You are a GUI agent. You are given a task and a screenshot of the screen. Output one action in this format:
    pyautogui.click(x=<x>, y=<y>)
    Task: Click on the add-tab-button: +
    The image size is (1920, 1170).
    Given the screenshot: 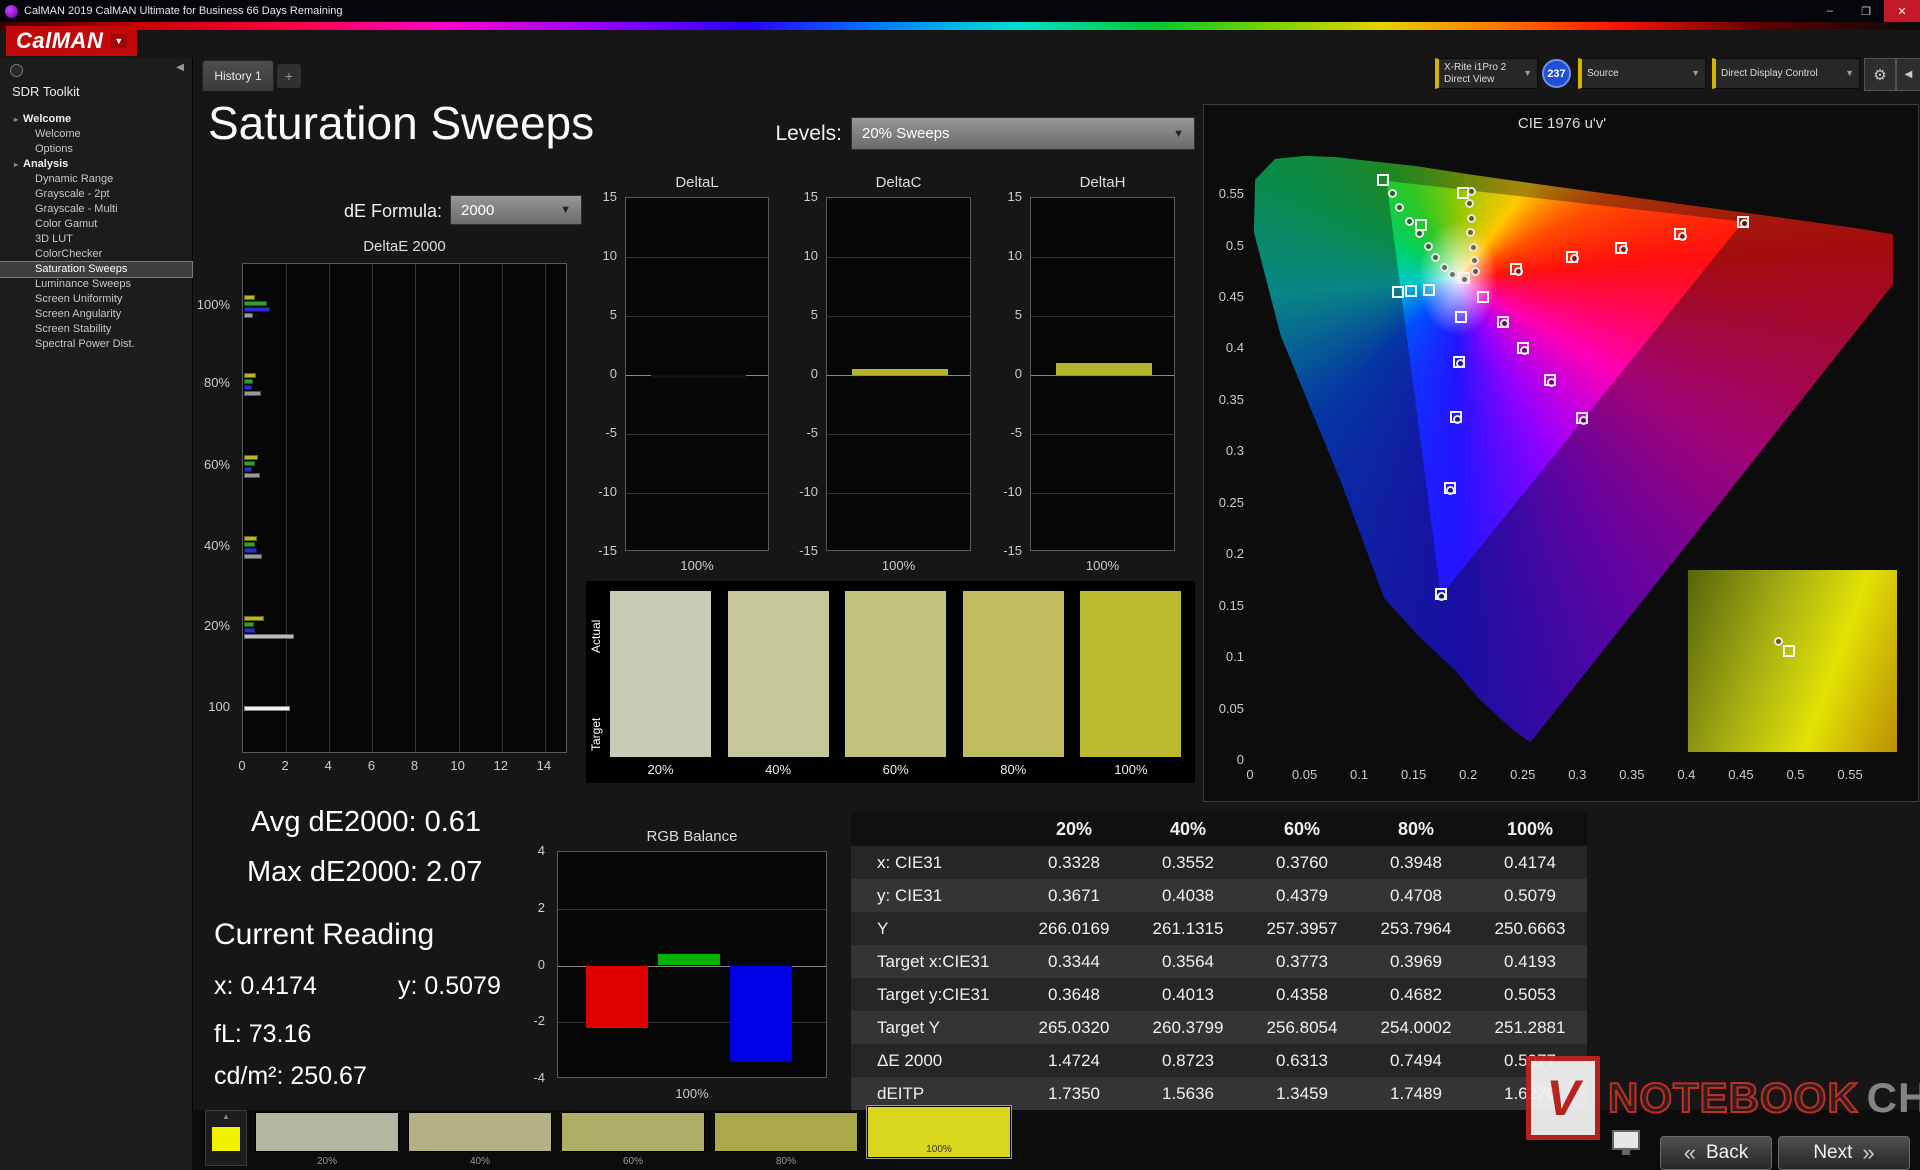 What is the action you would take?
    pyautogui.click(x=289, y=76)
    